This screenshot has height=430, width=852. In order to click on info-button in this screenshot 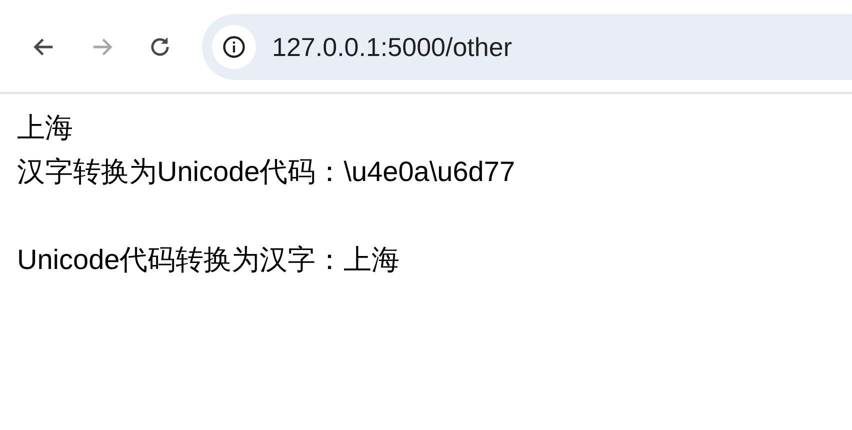, I will do `click(234, 47)`.